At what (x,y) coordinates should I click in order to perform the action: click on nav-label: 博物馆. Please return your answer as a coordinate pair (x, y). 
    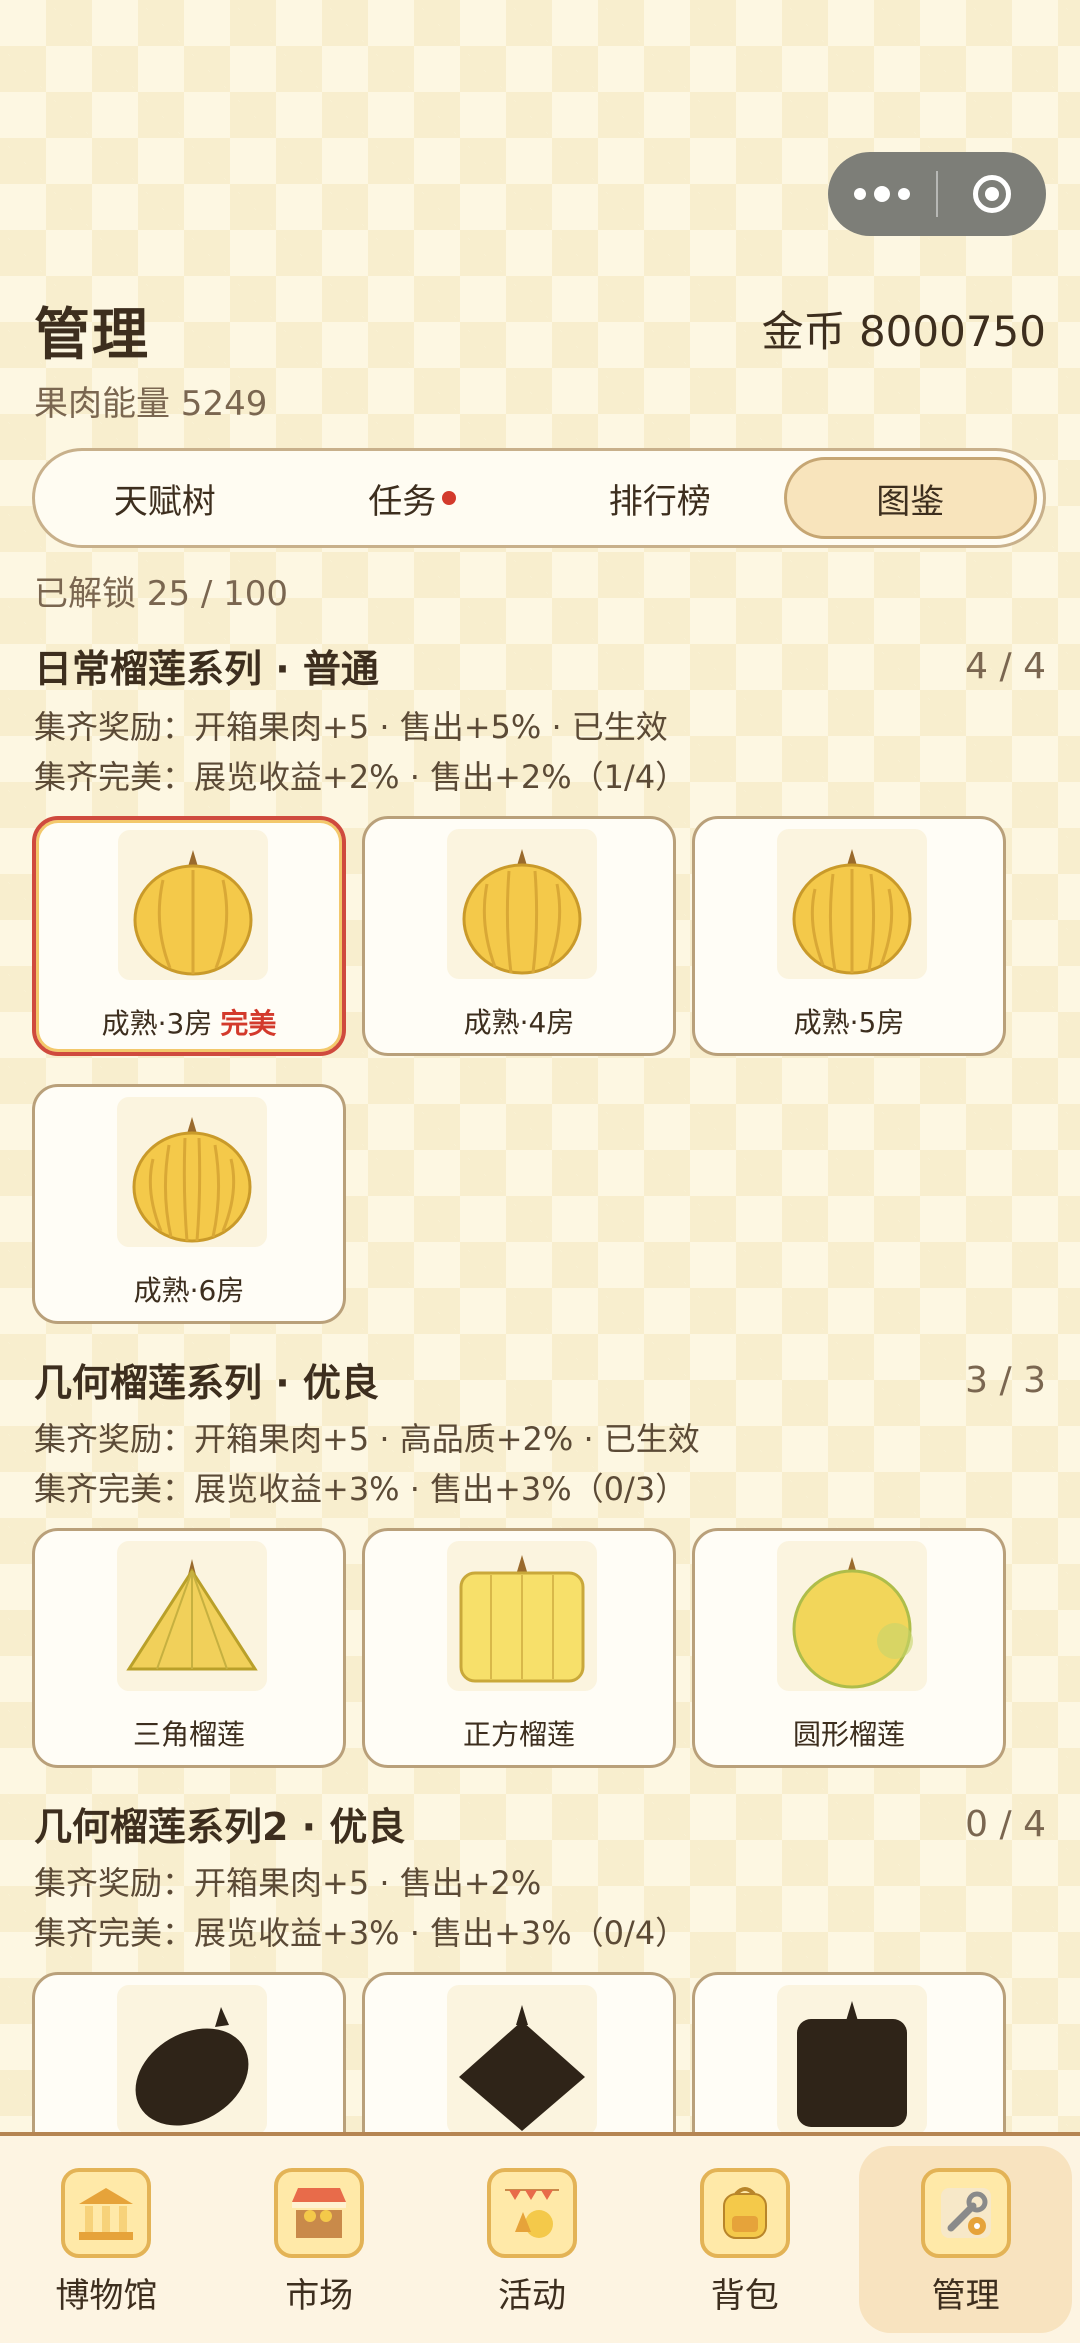
    Looking at the image, I should click on (106, 2296).